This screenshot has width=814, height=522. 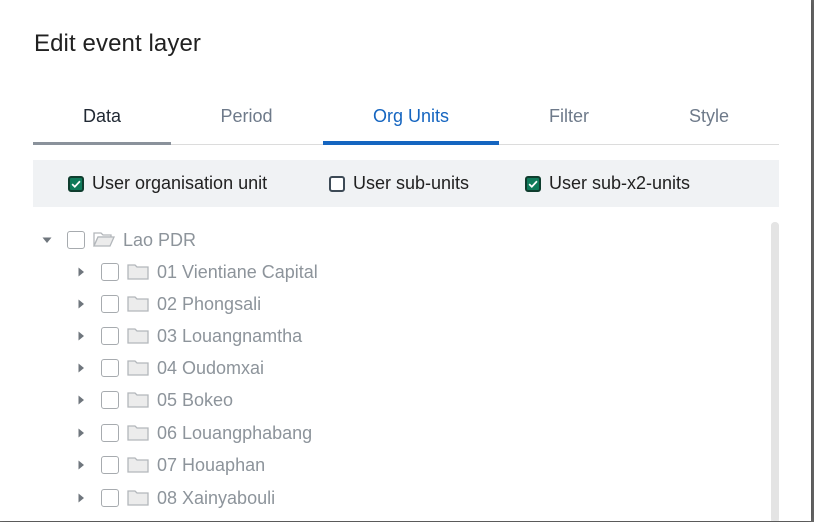 What do you see at coordinates (153, 400) in the screenshot?
I see `tree-node: 05 Bokeo` at bounding box center [153, 400].